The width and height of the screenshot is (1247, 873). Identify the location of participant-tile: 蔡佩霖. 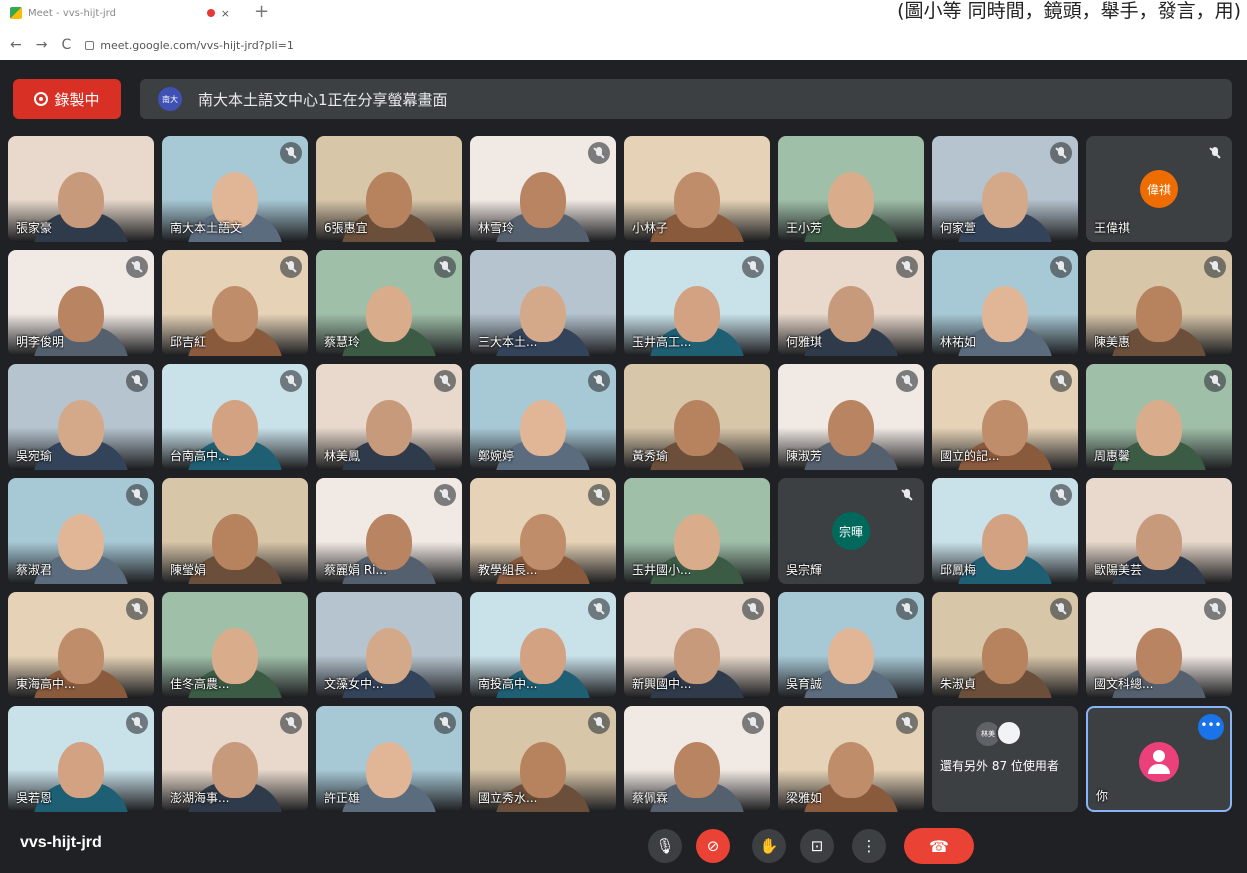
(697, 759).